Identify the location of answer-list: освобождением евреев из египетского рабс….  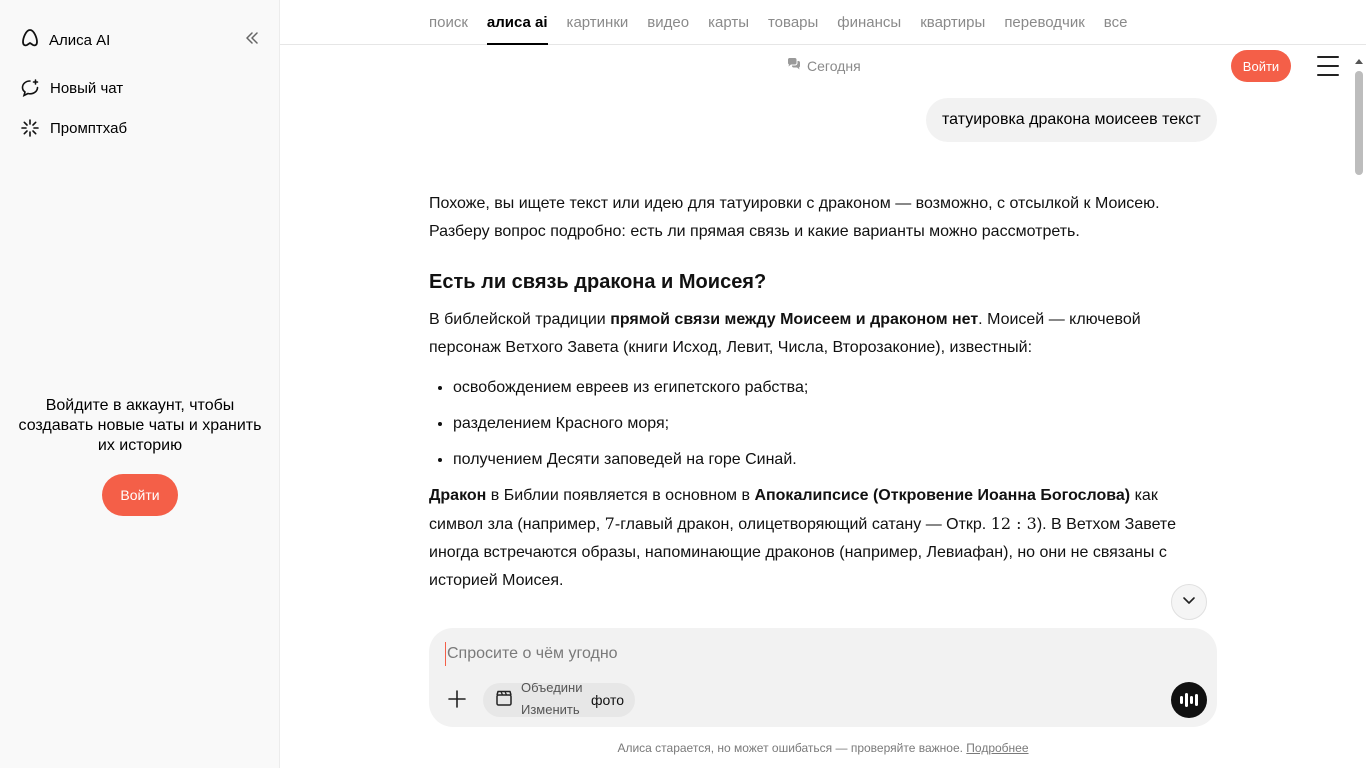
(816, 424).